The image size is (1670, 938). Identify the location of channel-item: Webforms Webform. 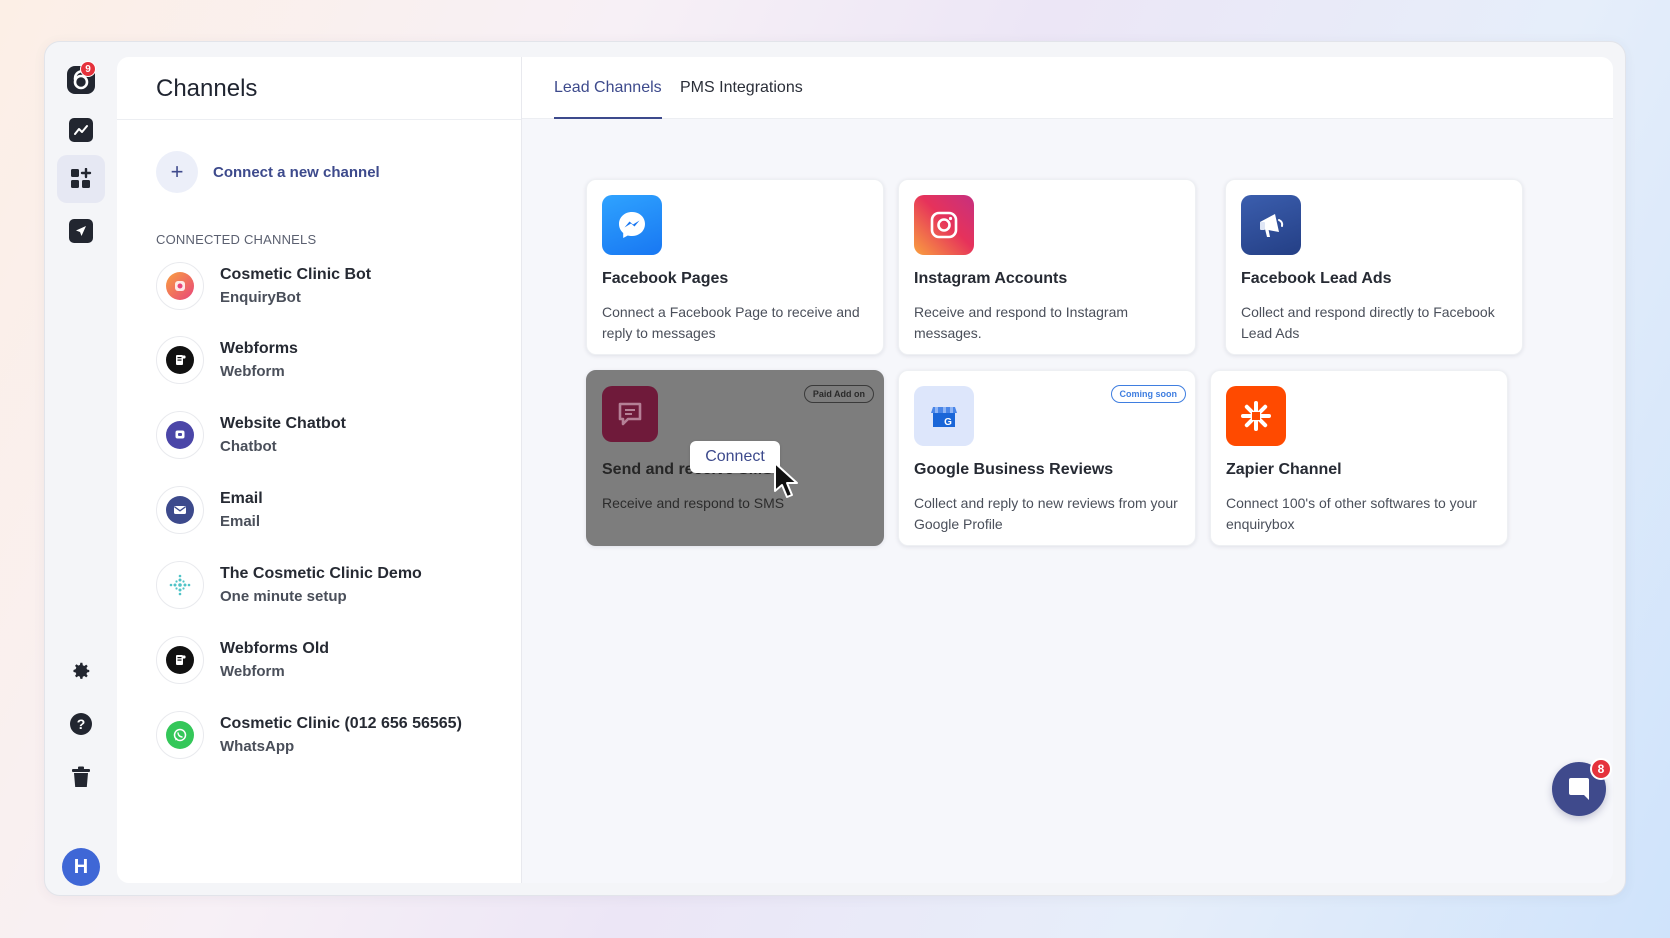
(227, 360).